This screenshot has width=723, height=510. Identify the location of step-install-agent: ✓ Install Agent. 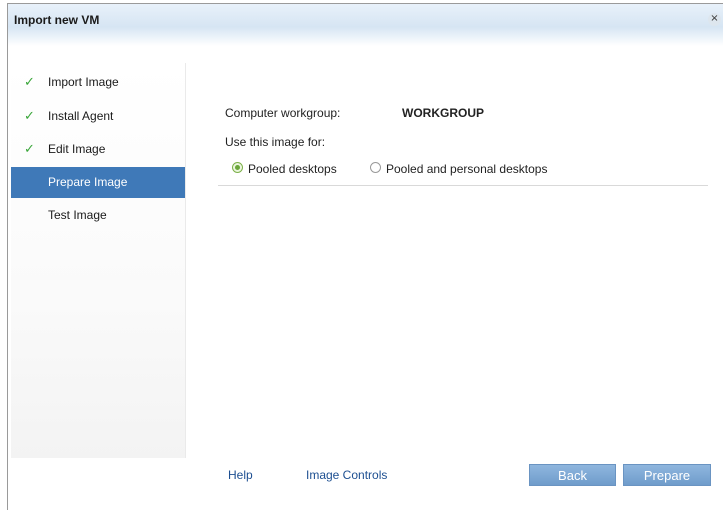
(98, 116).